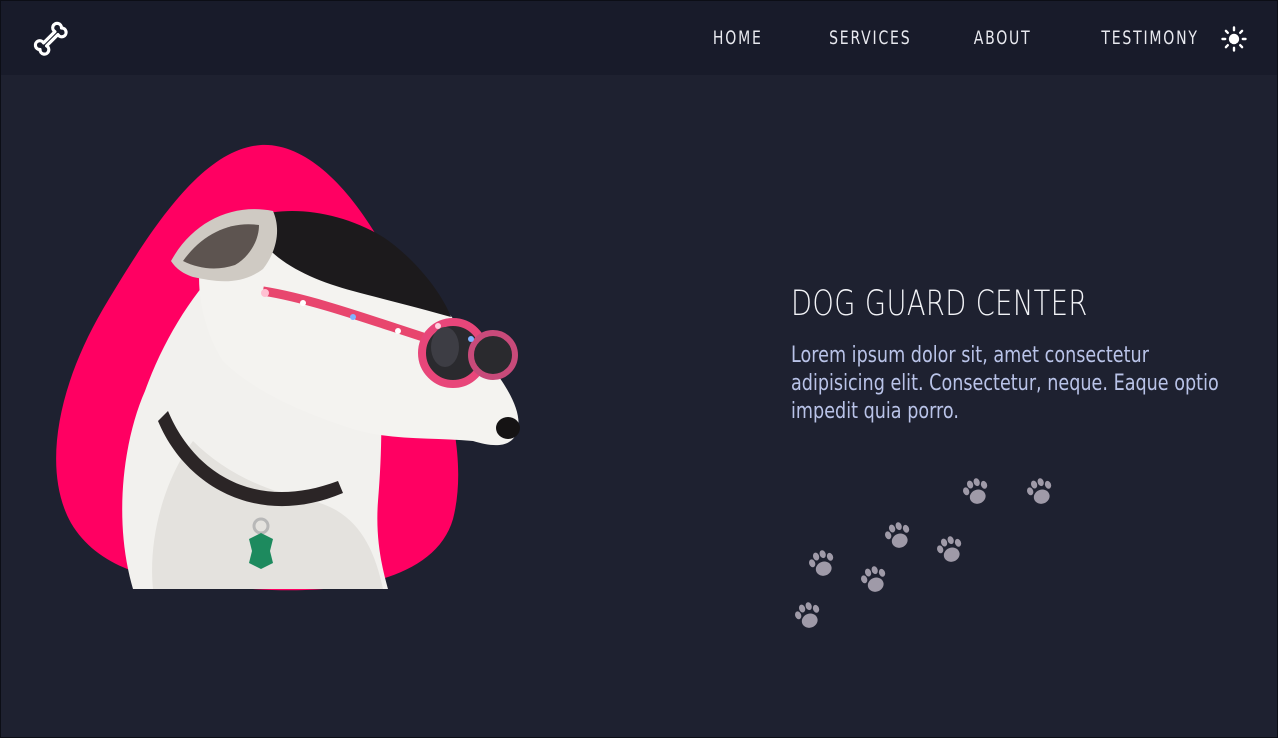 Image resolution: width=1278 pixels, height=738 pixels. I want to click on paw-prints-decoration, so click(931, 551).